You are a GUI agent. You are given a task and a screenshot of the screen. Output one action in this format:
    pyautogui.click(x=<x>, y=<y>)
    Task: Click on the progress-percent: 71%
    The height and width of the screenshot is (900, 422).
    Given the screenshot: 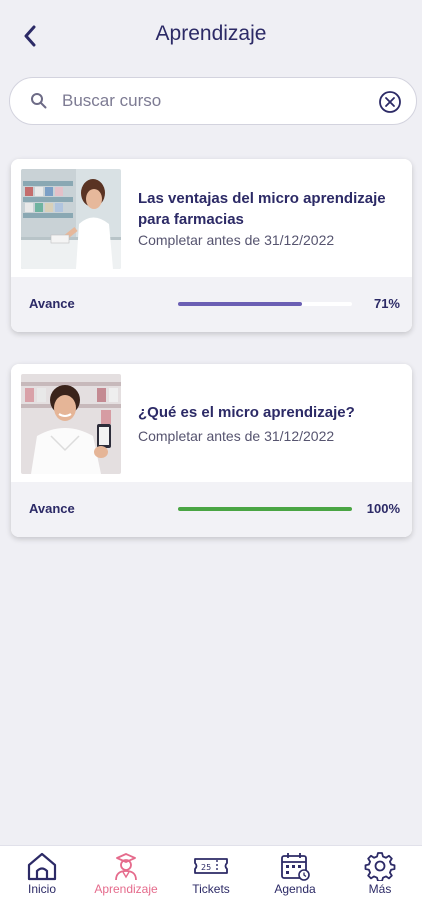 What is the action you would take?
    pyautogui.click(x=386, y=303)
    